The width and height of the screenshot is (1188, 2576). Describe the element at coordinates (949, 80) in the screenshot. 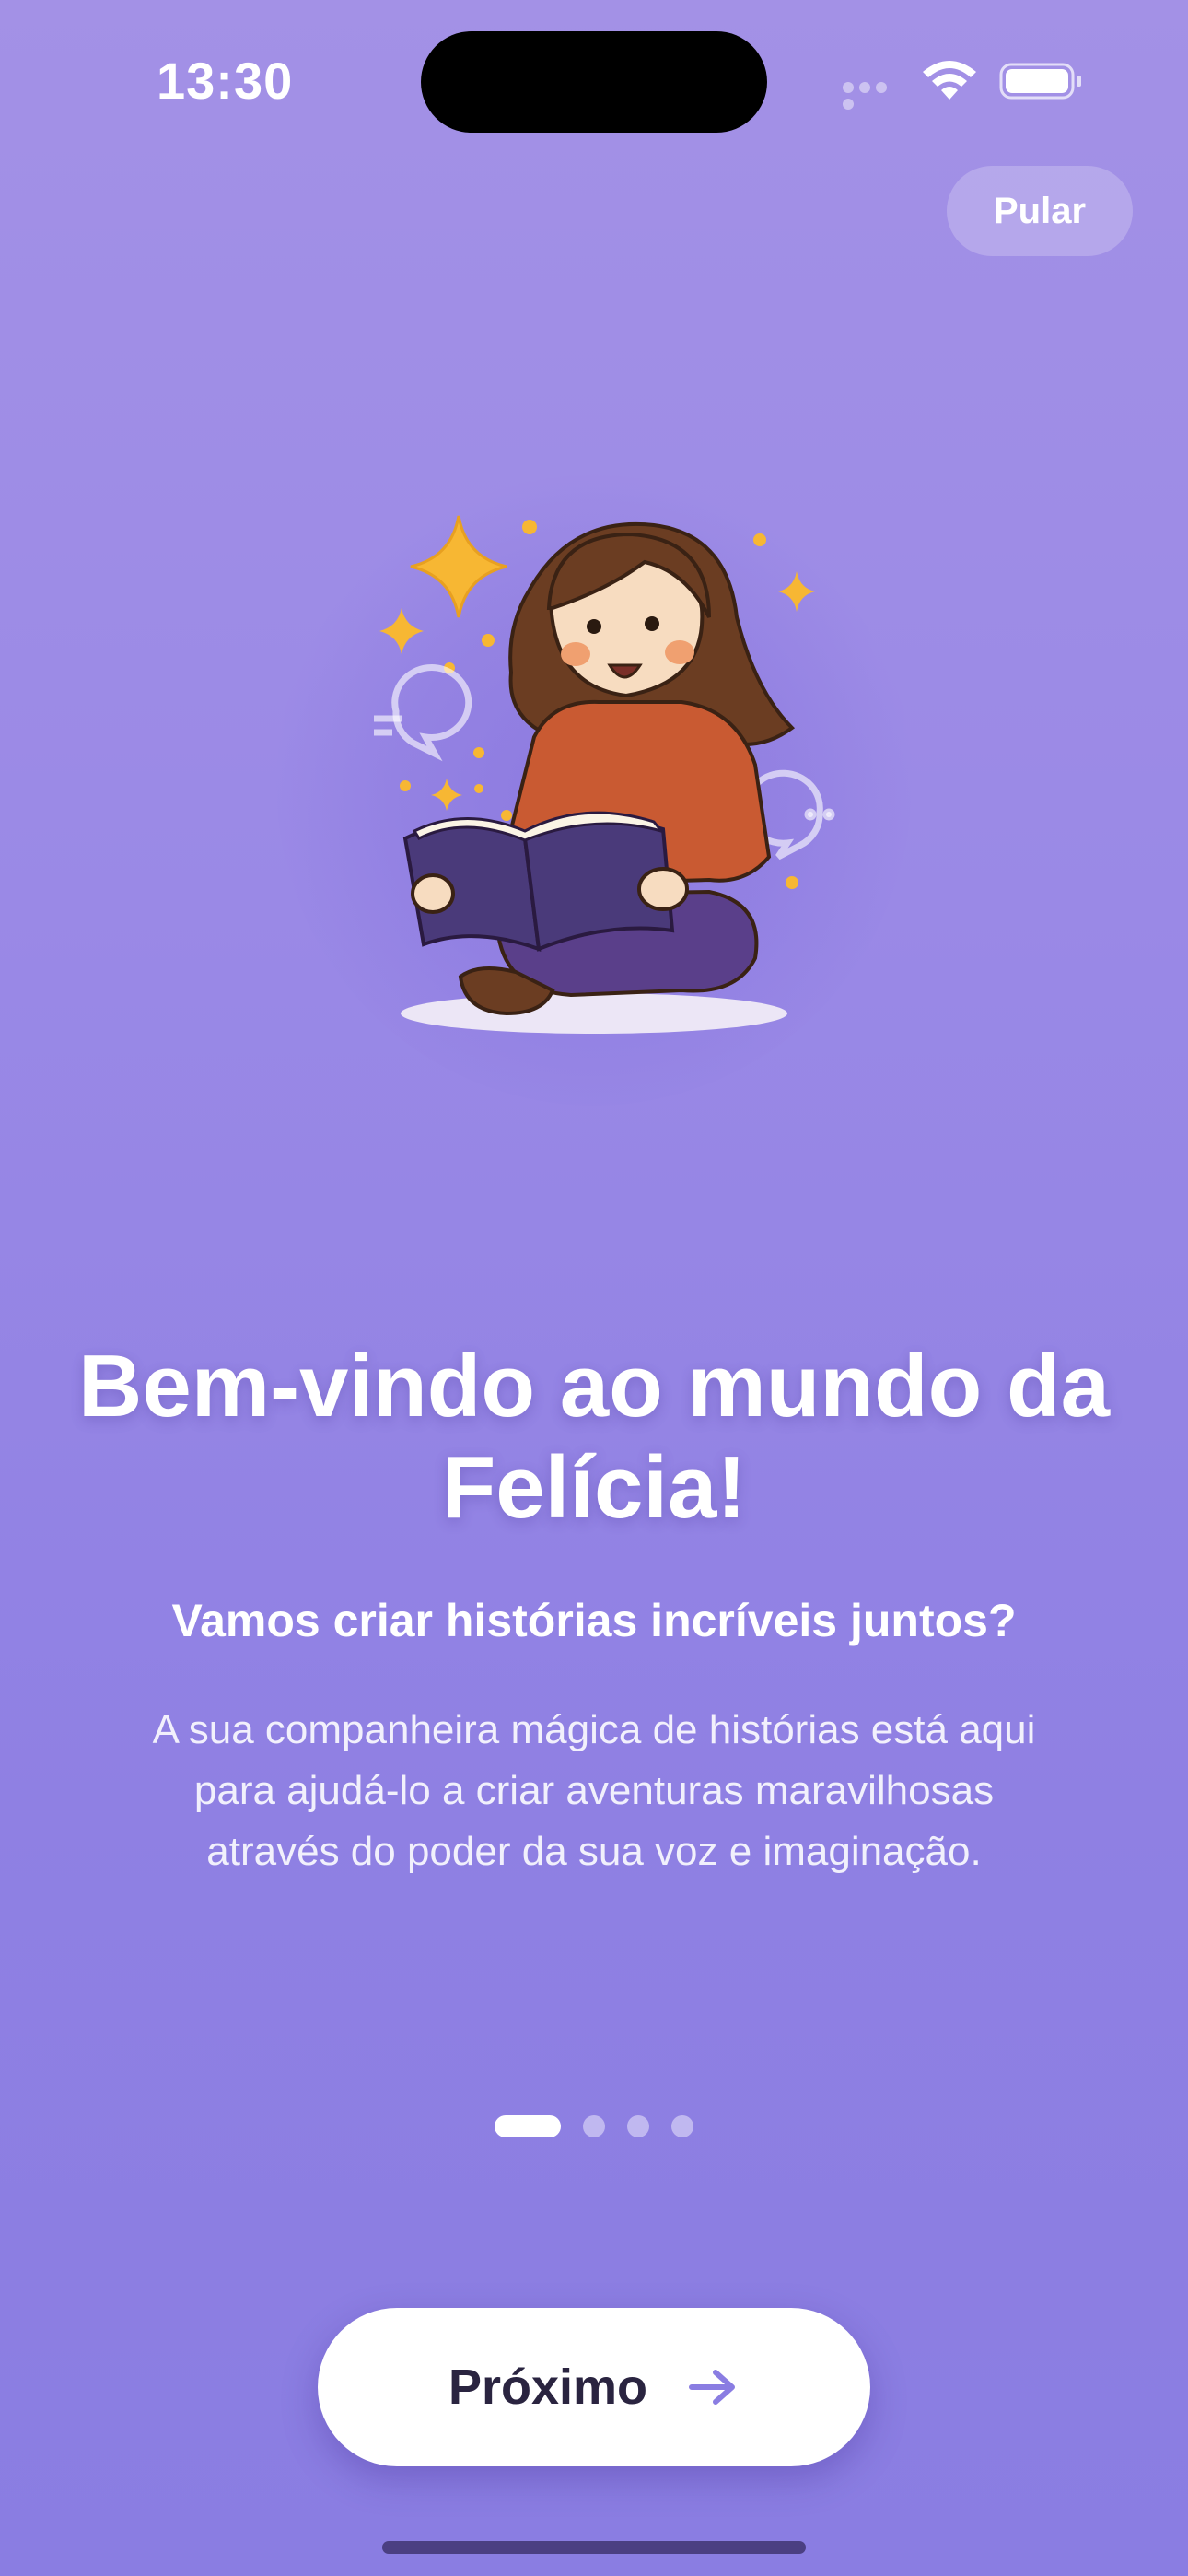

I see `wifi-icon` at that location.